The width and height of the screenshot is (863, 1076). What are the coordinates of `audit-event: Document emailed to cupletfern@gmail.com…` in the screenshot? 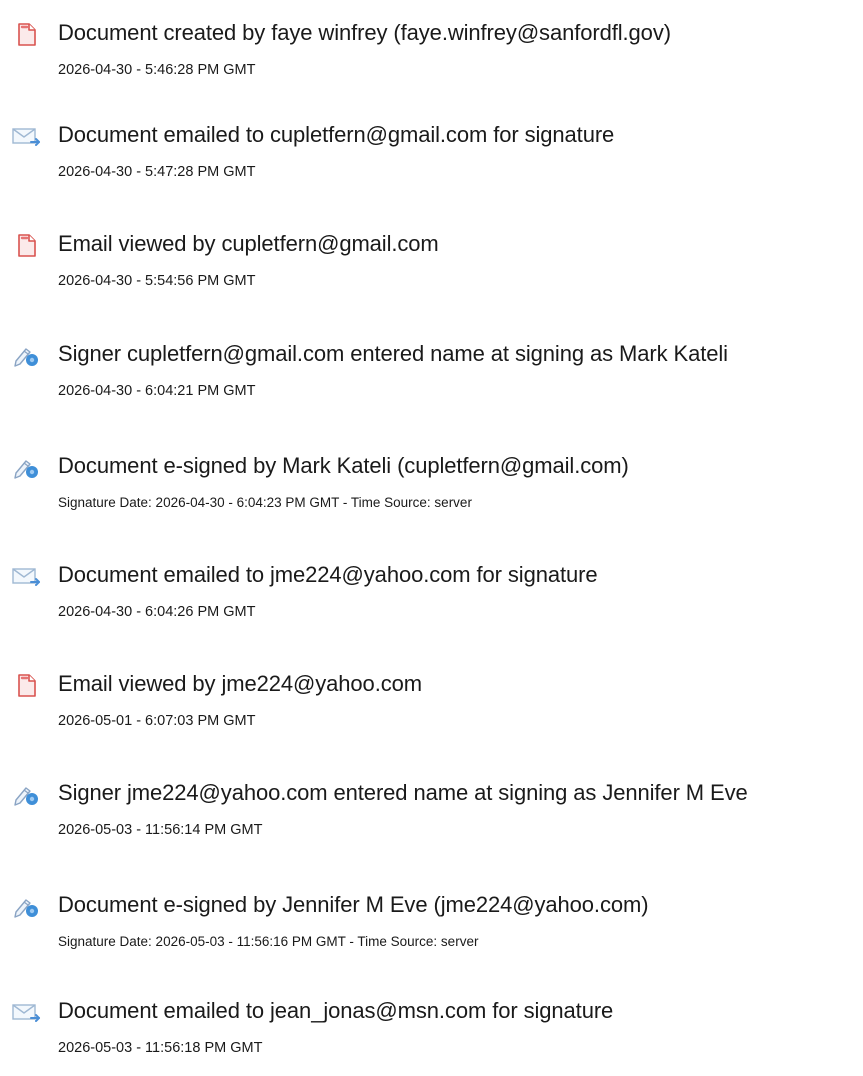 It's located at (431, 160).